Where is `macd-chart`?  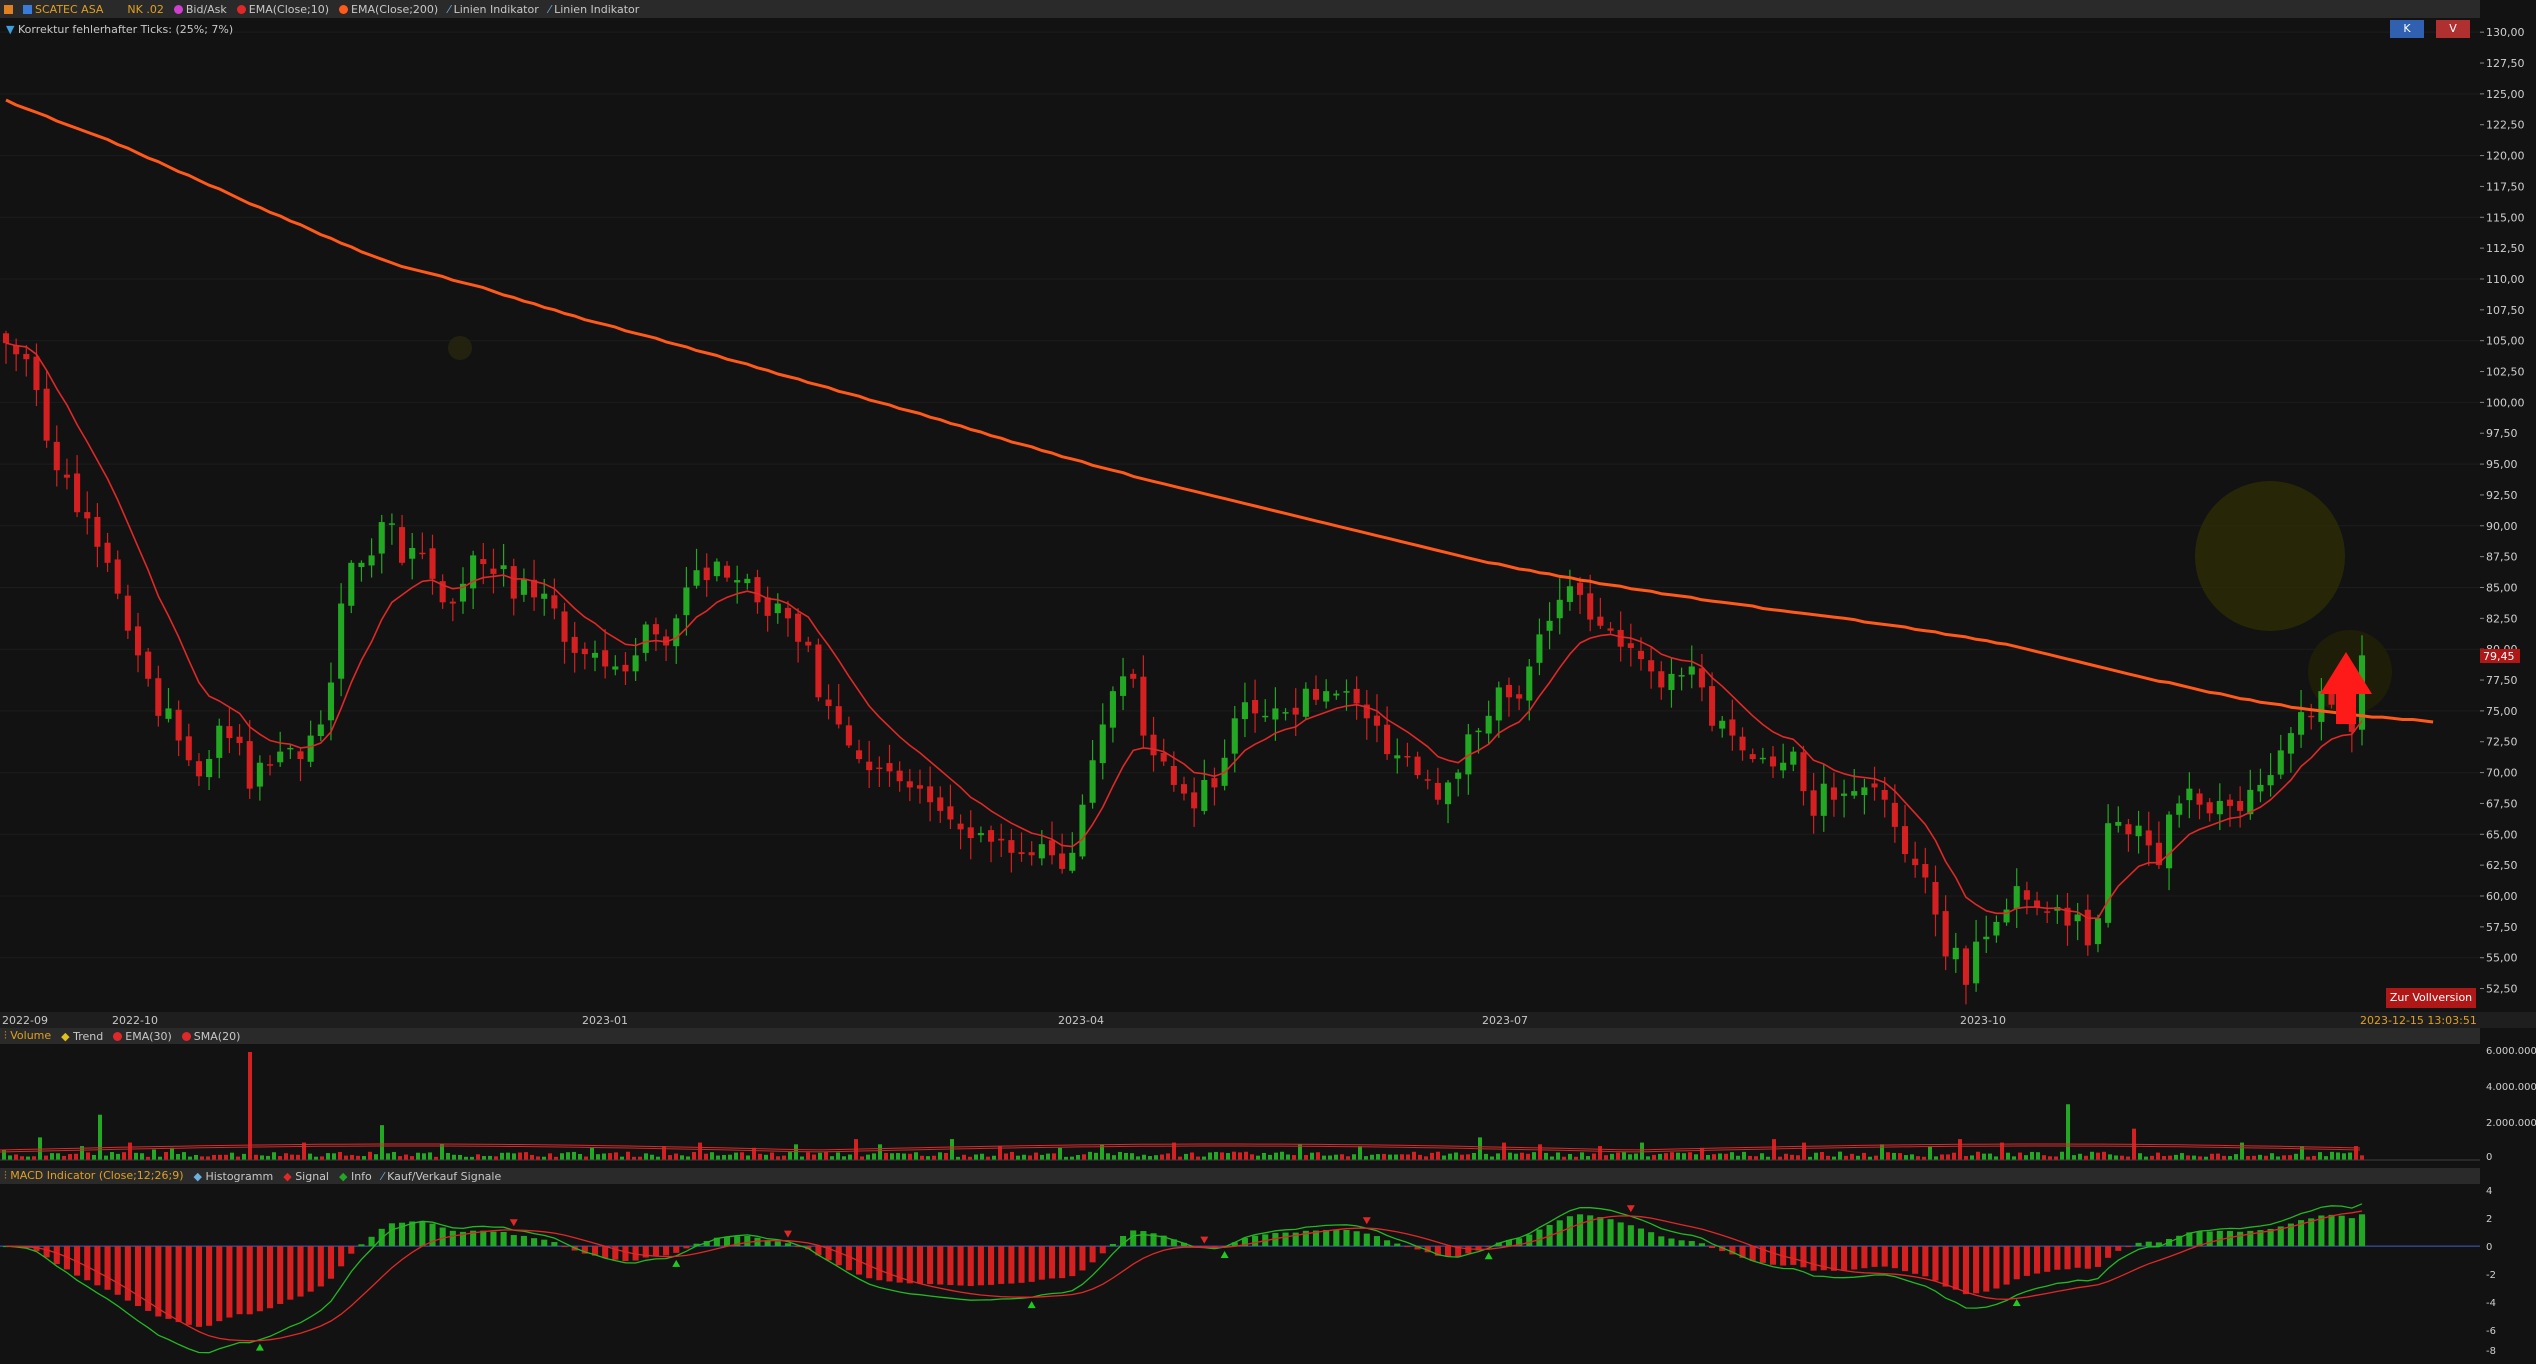 macd-chart is located at coordinates (1240, 1272).